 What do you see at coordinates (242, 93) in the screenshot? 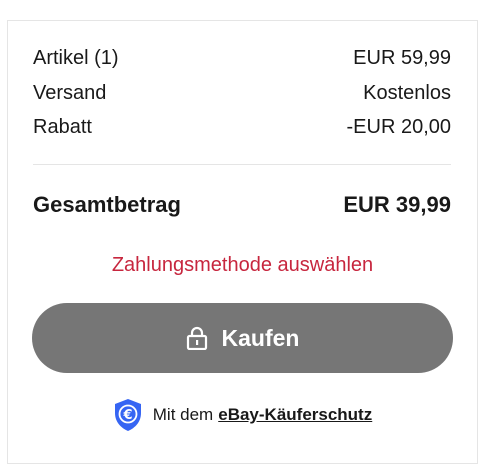
I see `shipping-row: Versand Kostenlos` at bounding box center [242, 93].